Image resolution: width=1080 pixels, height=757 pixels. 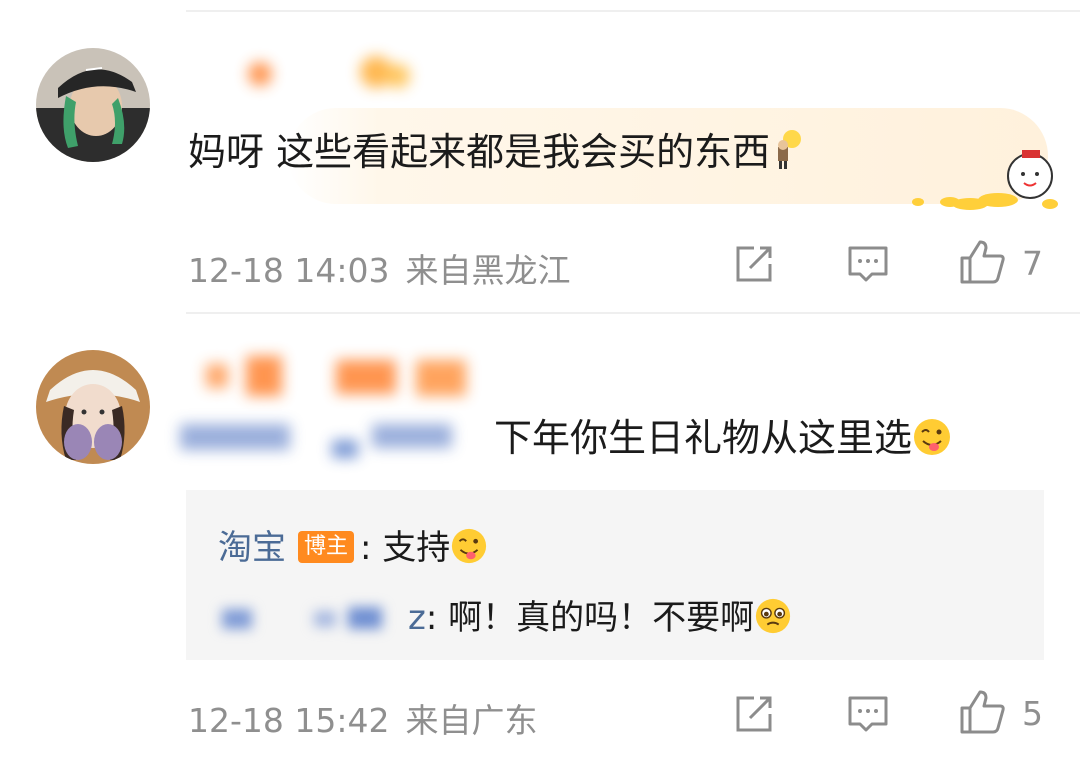 I want to click on reply-author-link: 淘宝, so click(x=252, y=548).